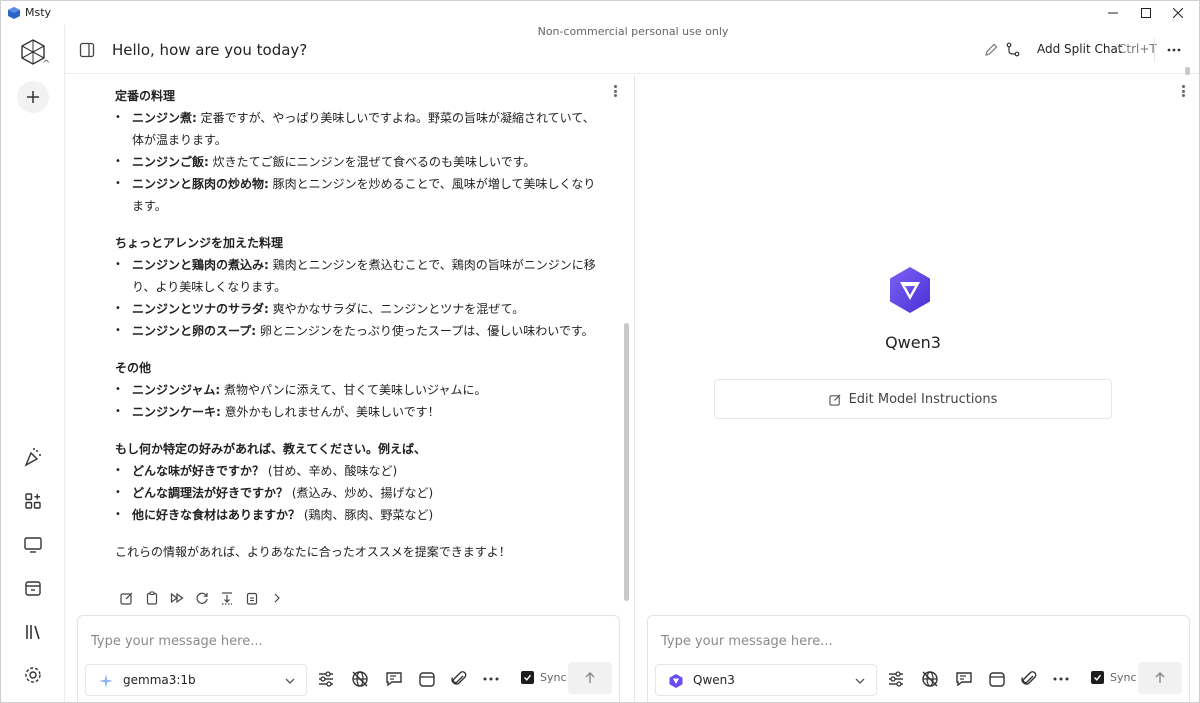 This screenshot has width=1200, height=703. What do you see at coordinates (913, 399) in the screenshot?
I see `edit-model-instructions-button: Edit Model Instructions` at bounding box center [913, 399].